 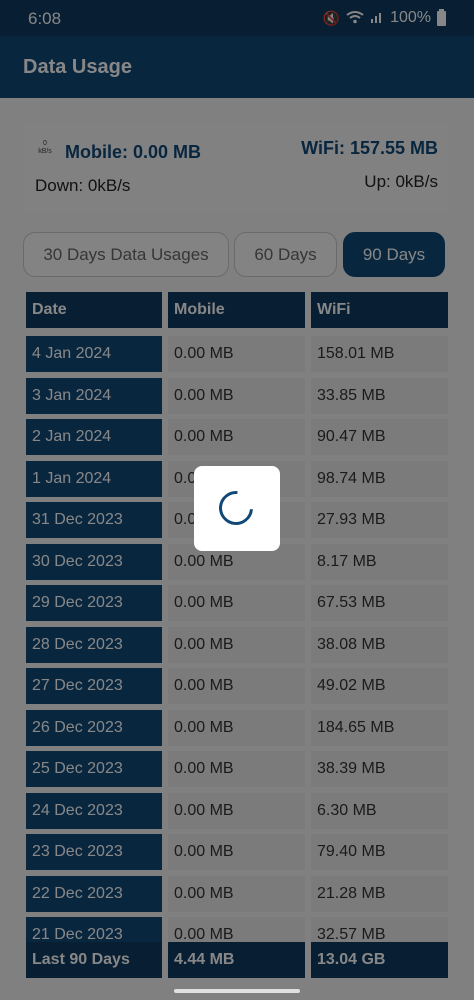 I want to click on loading-dialog, so click(x=237, y=508).